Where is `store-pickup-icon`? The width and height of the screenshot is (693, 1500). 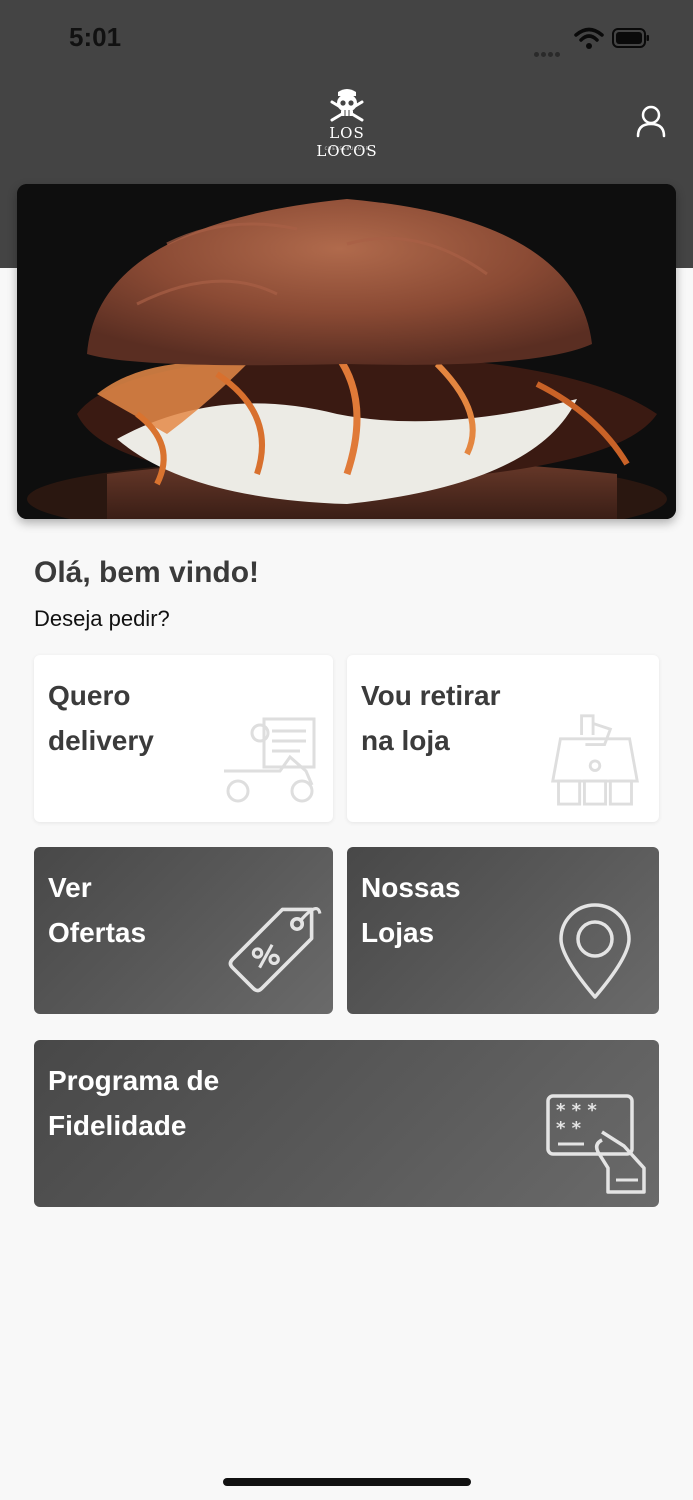 store-pickup-icon is located at coordinates (595, 760).